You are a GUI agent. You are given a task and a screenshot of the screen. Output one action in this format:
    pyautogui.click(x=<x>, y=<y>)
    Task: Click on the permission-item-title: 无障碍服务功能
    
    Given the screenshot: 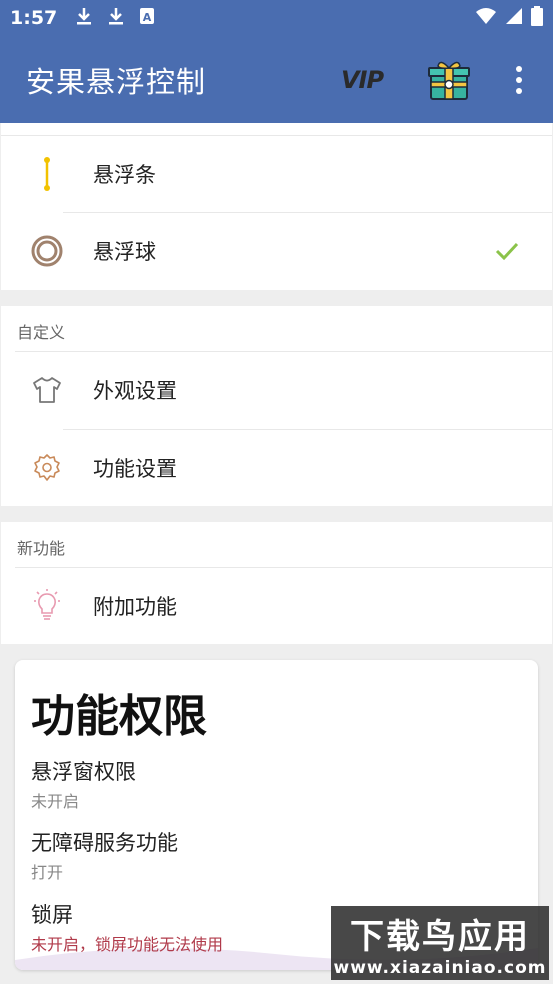 What is the action you would take?
    pyautogui.click(x=104, y=842)
    